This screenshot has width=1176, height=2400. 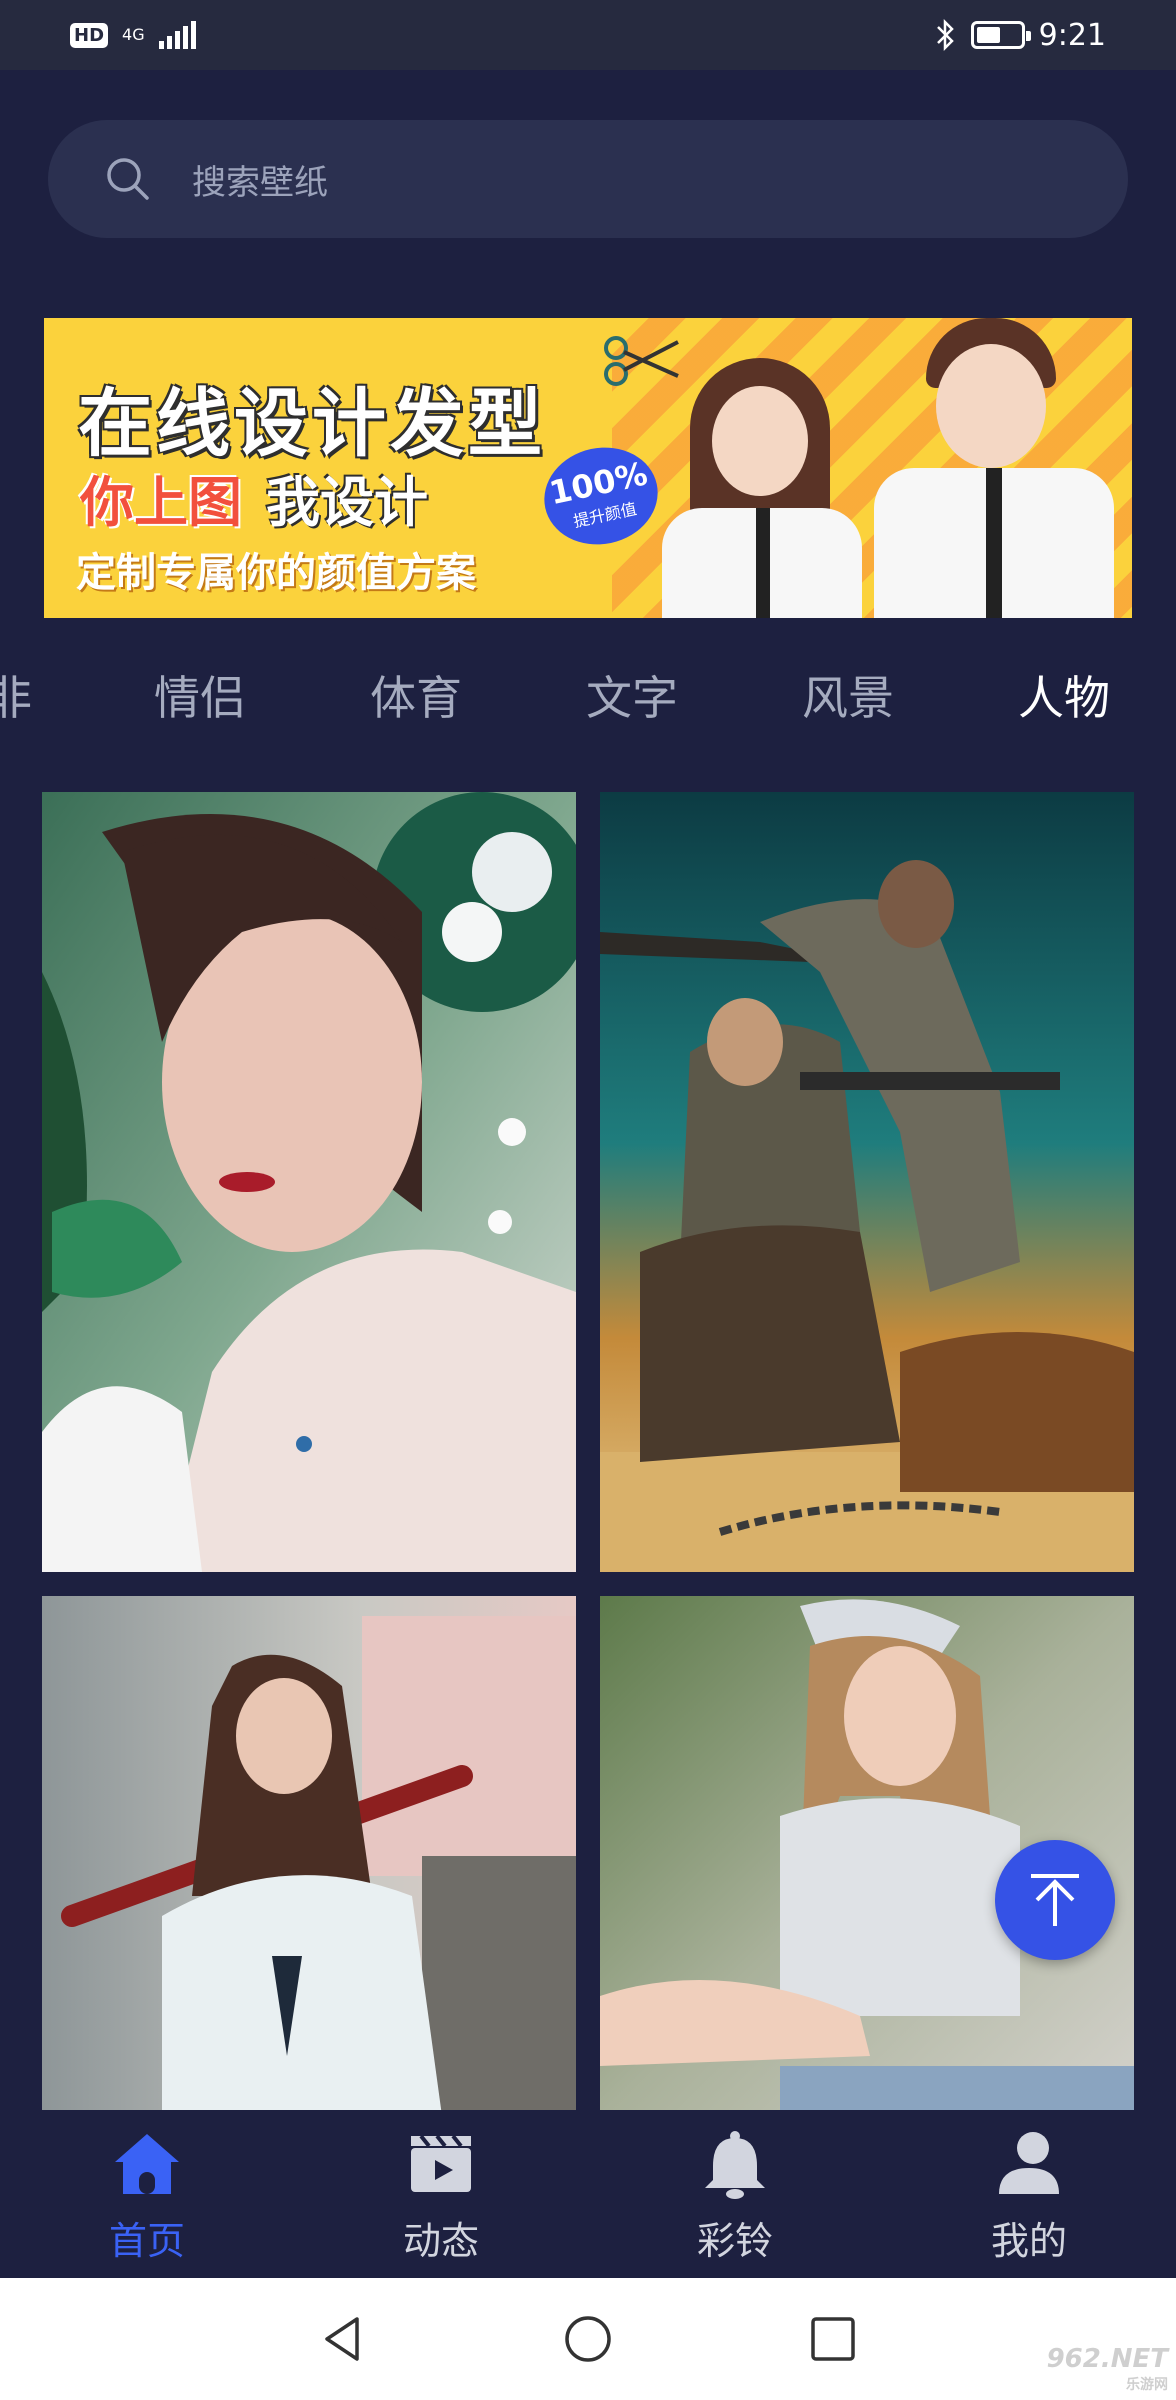 I want to click on banner-subtitle: 定制专属你的颜值方案, so click(x=276, y=573).